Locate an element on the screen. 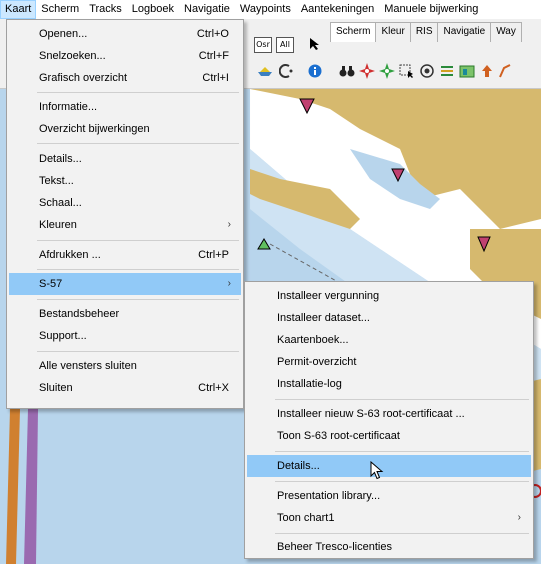 This screenshot has height=564, width=541. all-button: All is located at coordinates (285, 45).